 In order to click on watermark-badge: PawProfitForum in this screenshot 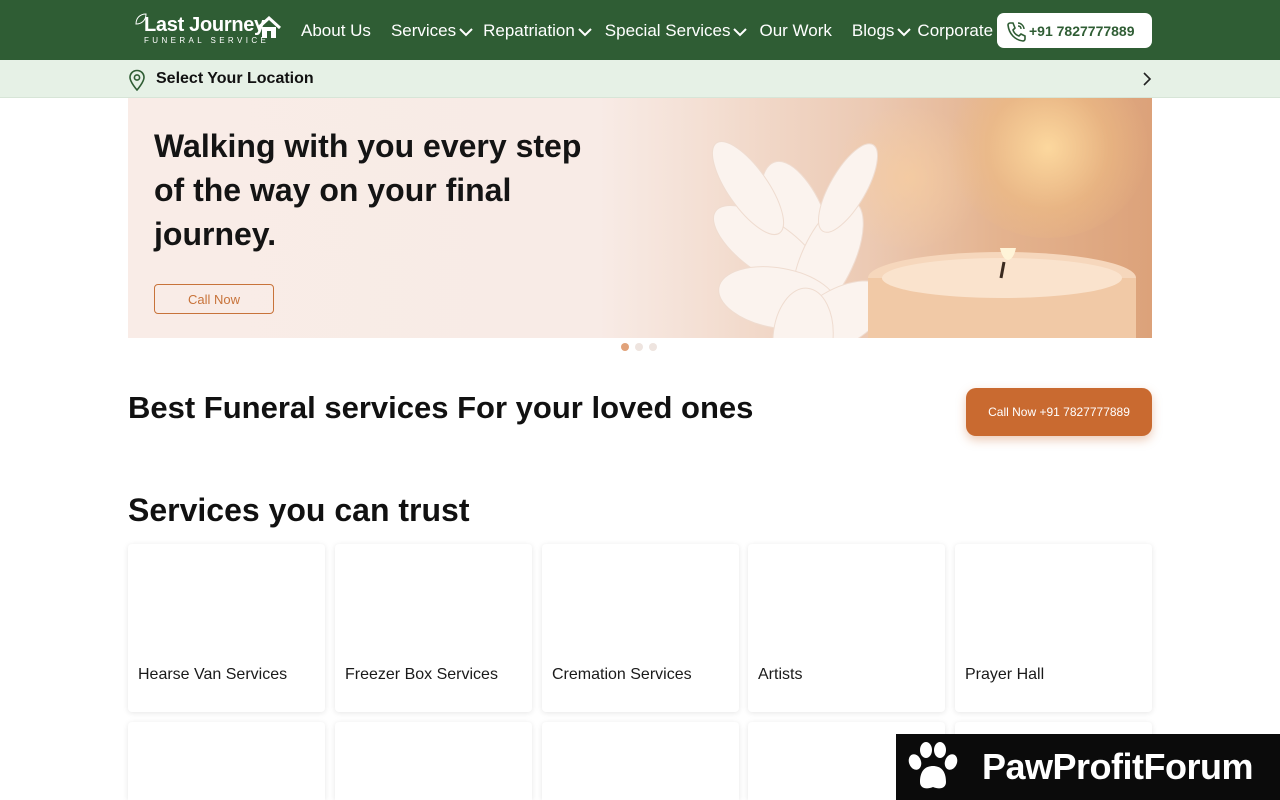, I will do `click(1088, 767)`.